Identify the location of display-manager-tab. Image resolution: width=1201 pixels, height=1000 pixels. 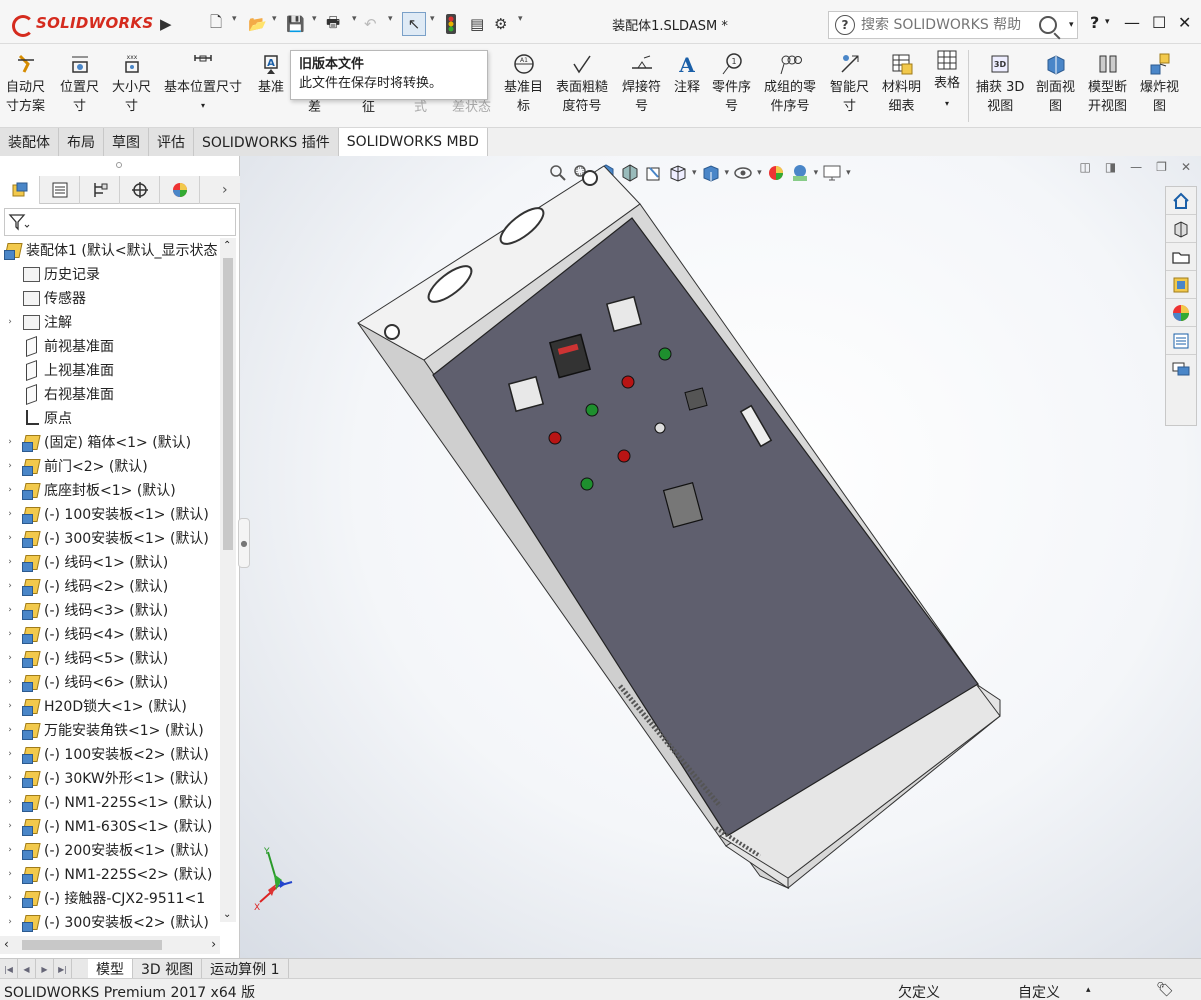
(180, 190).